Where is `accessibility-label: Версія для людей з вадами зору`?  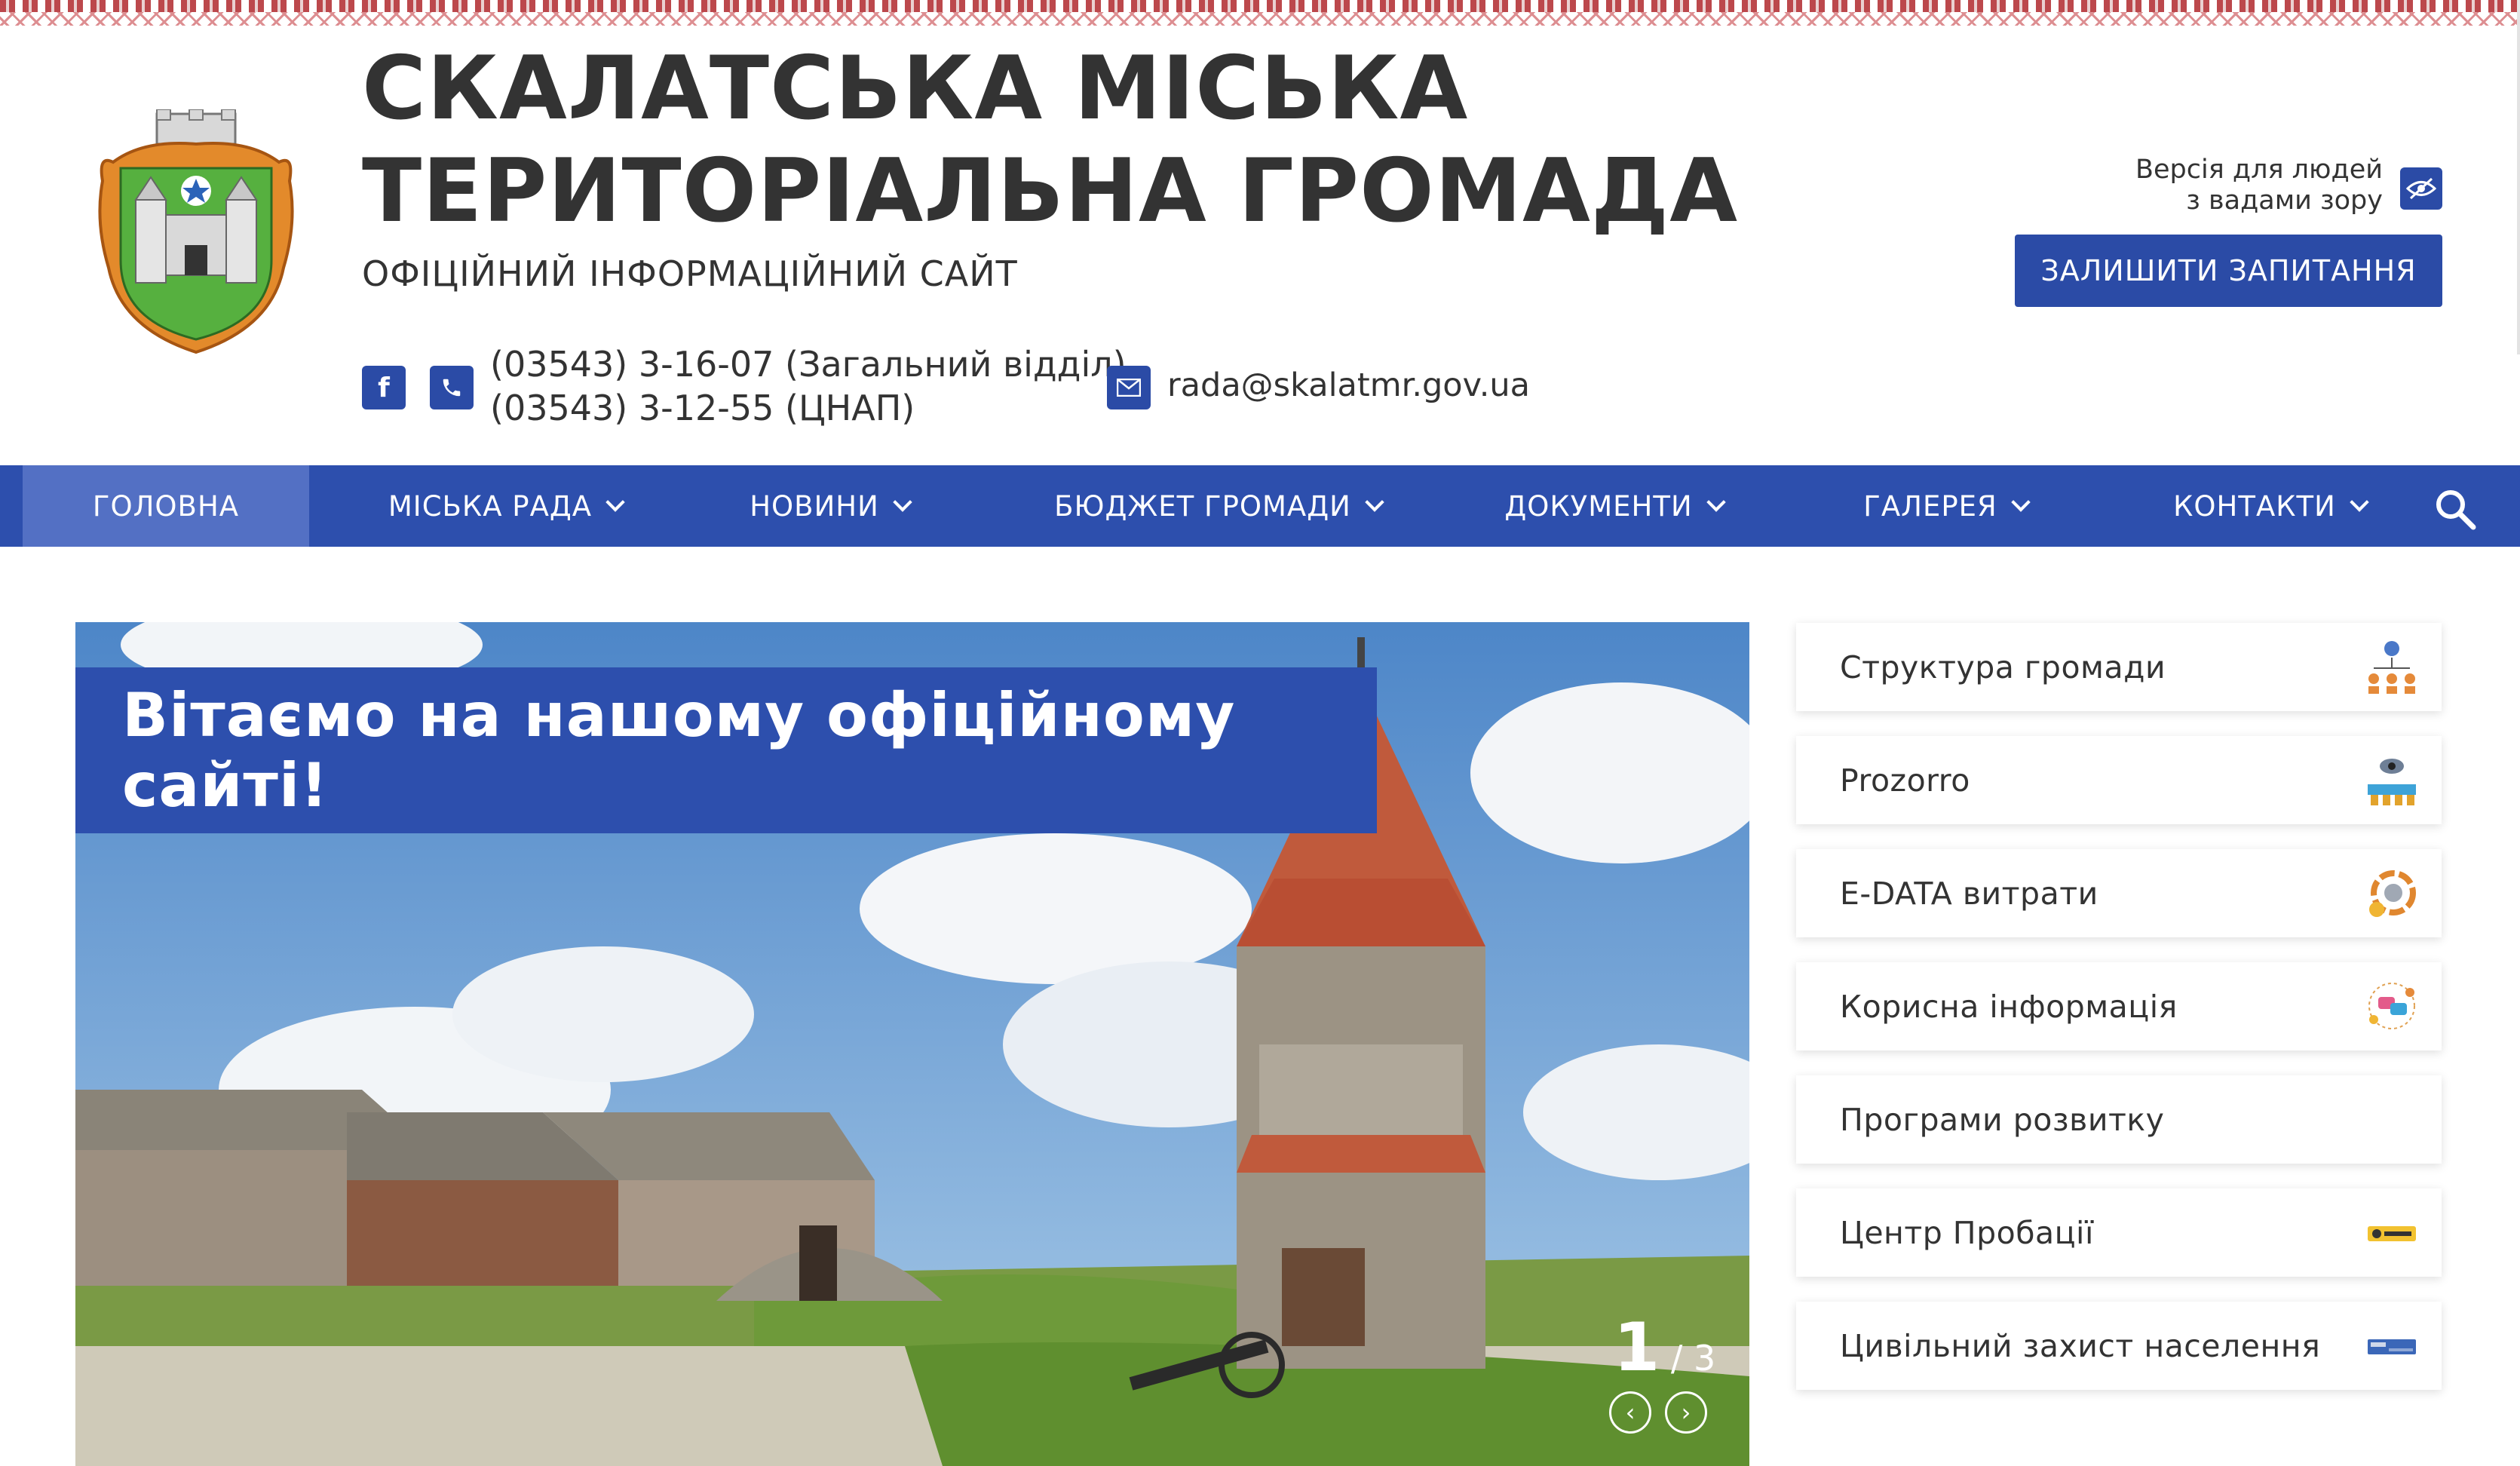 accessibility-label: Версія для людей з вадами зору is located at coordinates (2209, 185).